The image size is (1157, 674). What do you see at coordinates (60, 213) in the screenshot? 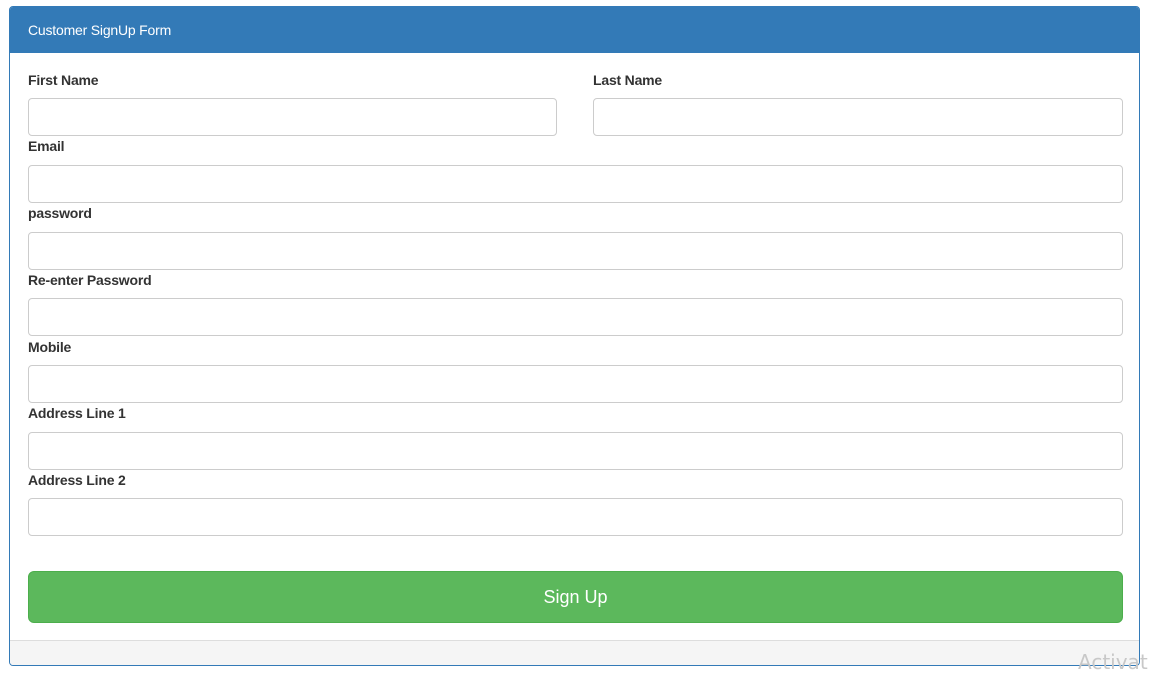
I see `password-label: password` at bounding box center [60, 213].